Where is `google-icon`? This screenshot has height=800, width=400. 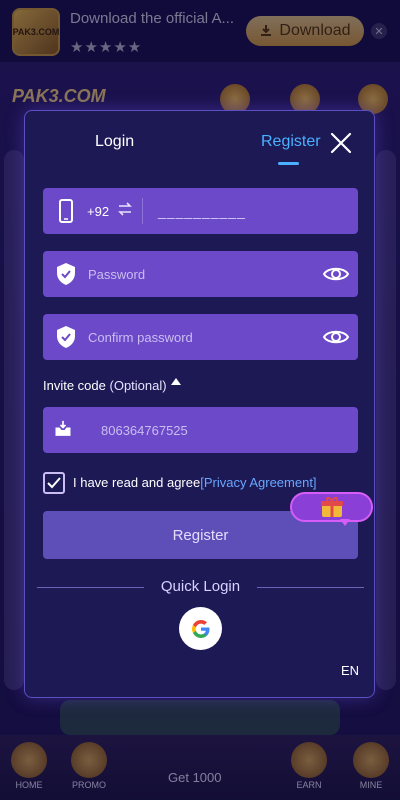 google-icon is located at coordinates (200, 628).